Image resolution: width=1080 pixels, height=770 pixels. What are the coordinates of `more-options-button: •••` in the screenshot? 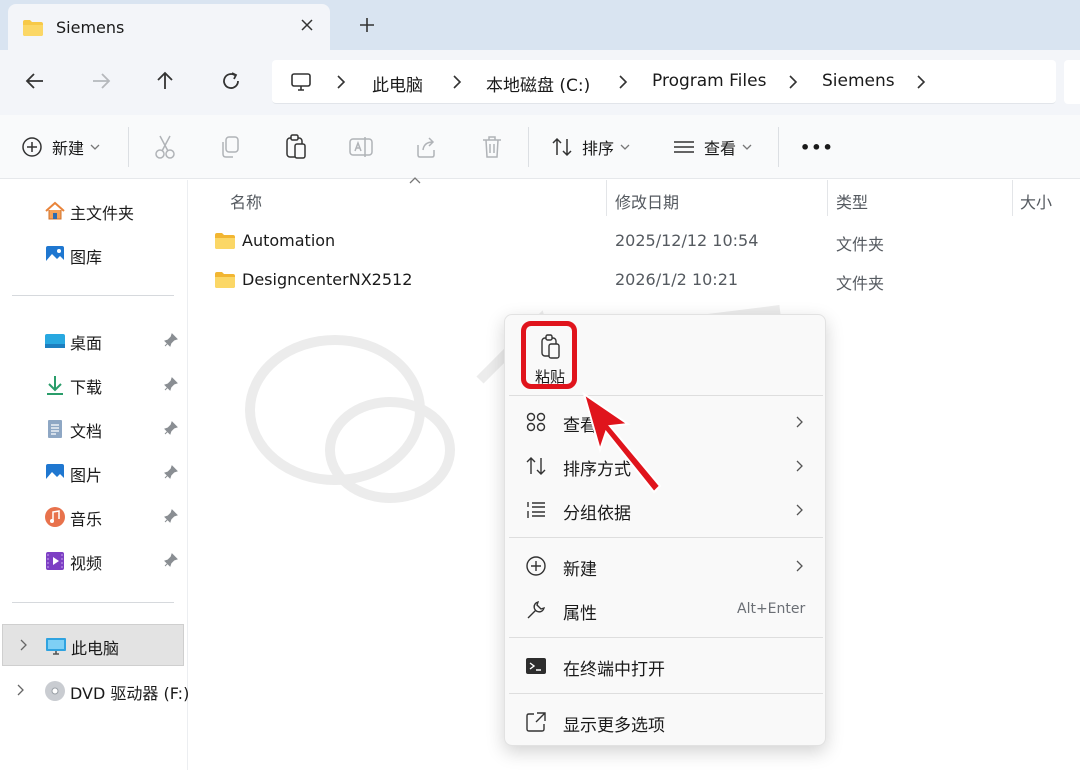 It's located at (817, 147).